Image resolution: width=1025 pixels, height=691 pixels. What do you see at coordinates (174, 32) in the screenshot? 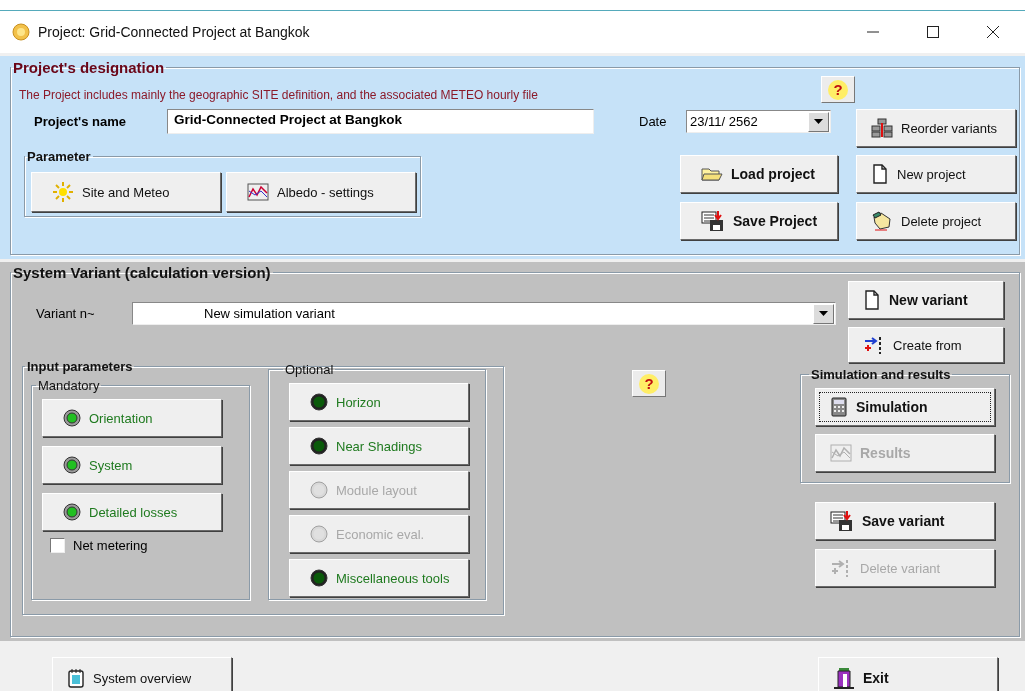
I see `window-title: Project: Grid-Connected Project at Bangkok` at bounding box center [174, 32].